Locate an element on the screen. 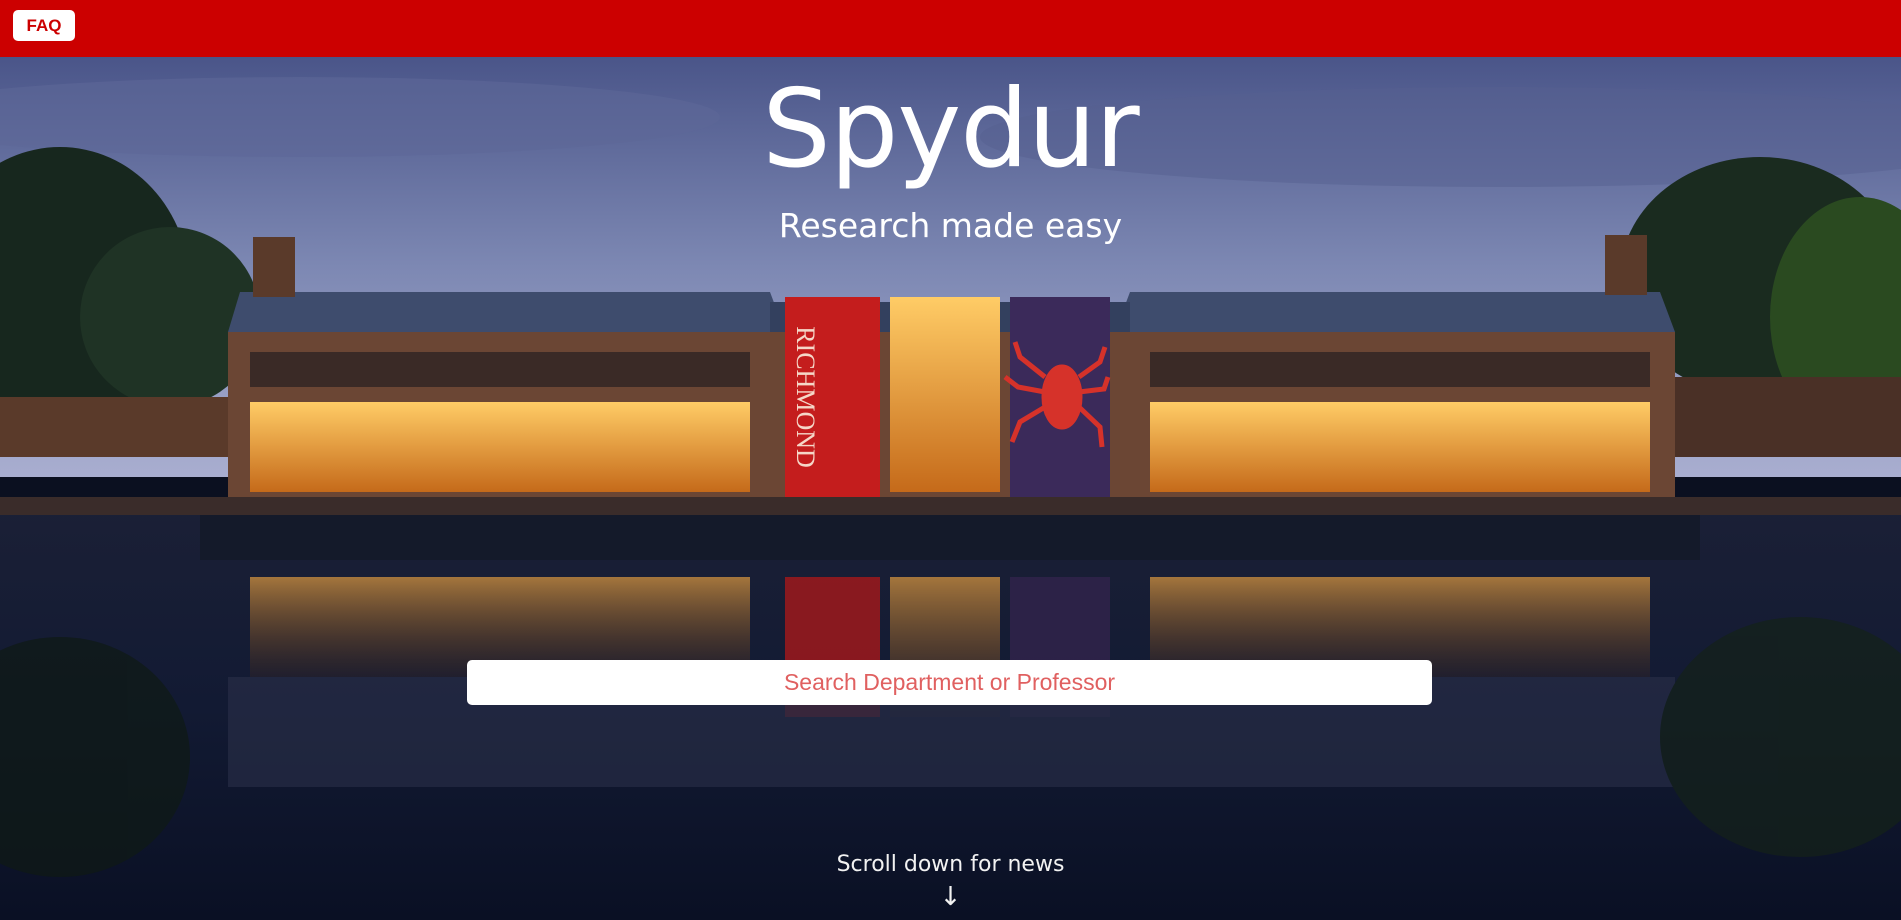 The image size is (1901, 920). arrow-down-icon: ↓ is located at coordinates (950, 897).